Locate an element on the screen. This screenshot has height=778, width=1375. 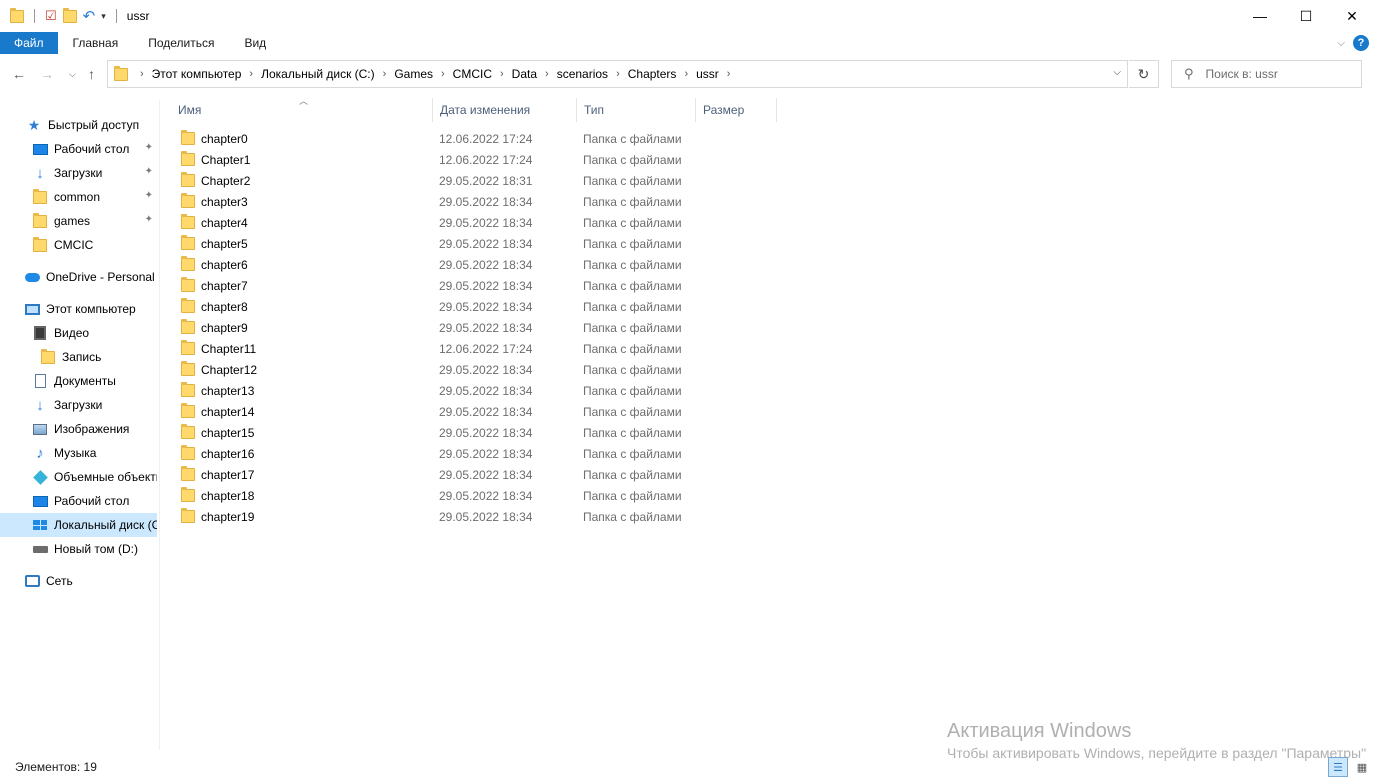
table-row: chapter4 29.05.2022 18:34 Папка с файлами is located at coordinates (431, 222).